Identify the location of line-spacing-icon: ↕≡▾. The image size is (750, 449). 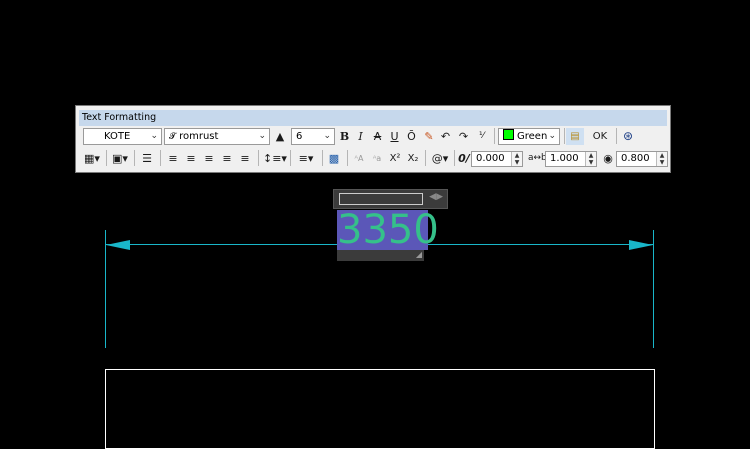
(275, 158).